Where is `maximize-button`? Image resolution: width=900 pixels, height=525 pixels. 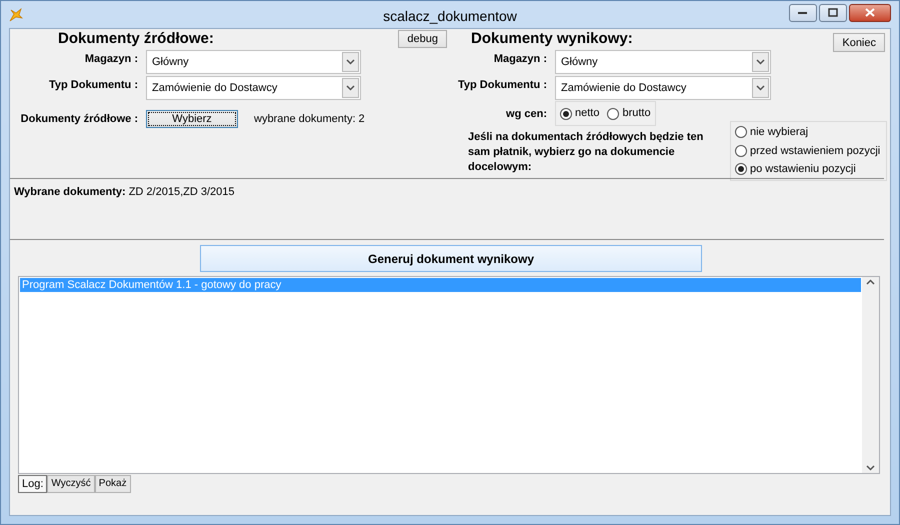 maximize-button is located at coordinates (833, 13).